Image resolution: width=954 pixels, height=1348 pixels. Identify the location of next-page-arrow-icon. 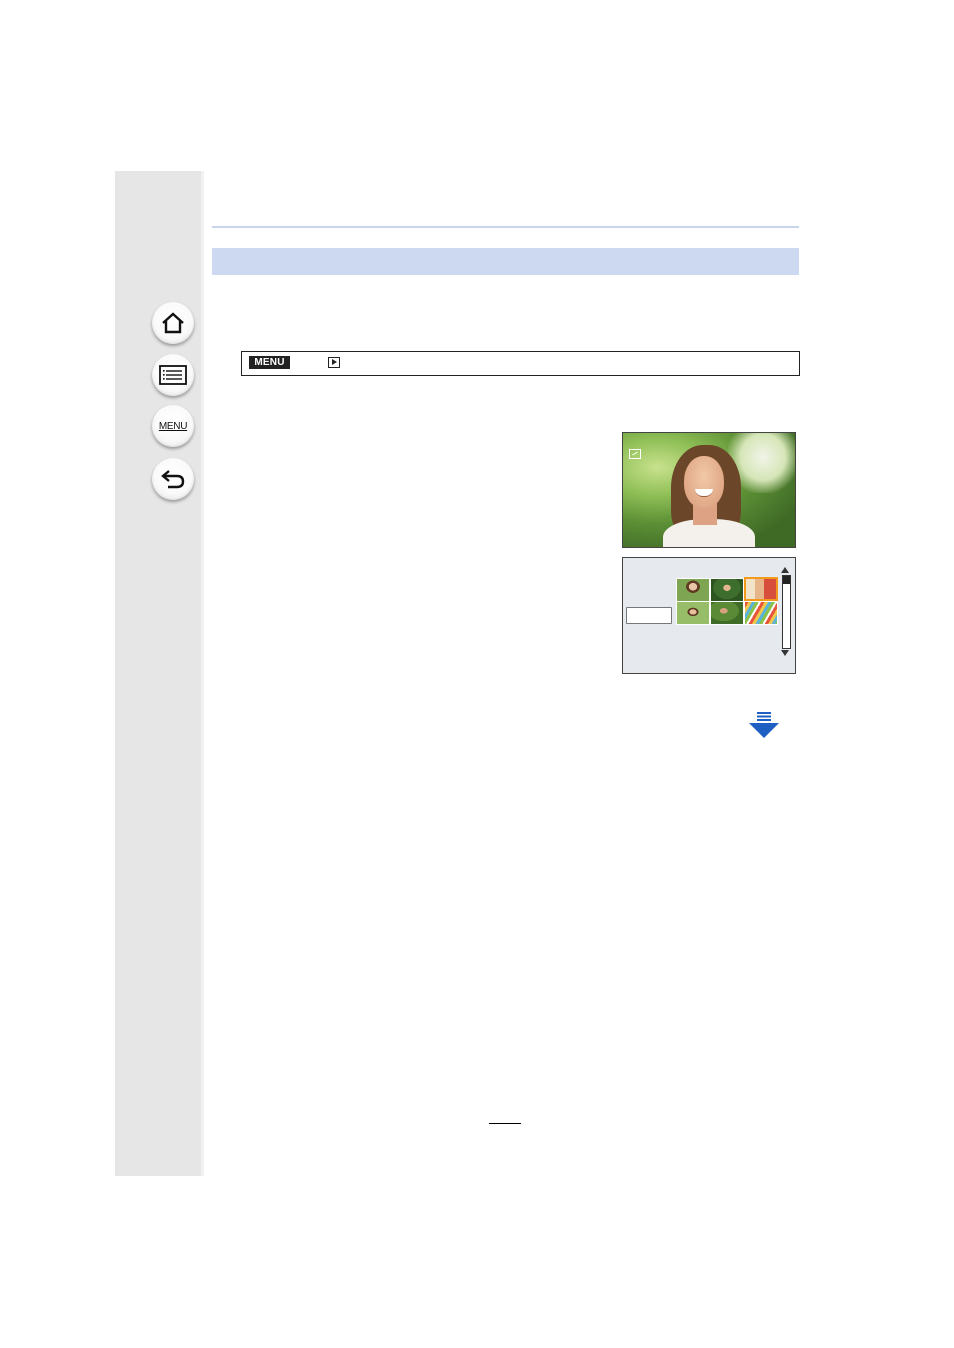
(764, 725).